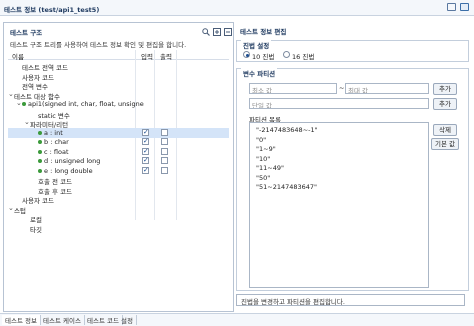 The height and width of the screenshot is (326, 474). Describe the element at coordinates (127, 320) in the screenshot. I see `tab-3: 설정` at that location.